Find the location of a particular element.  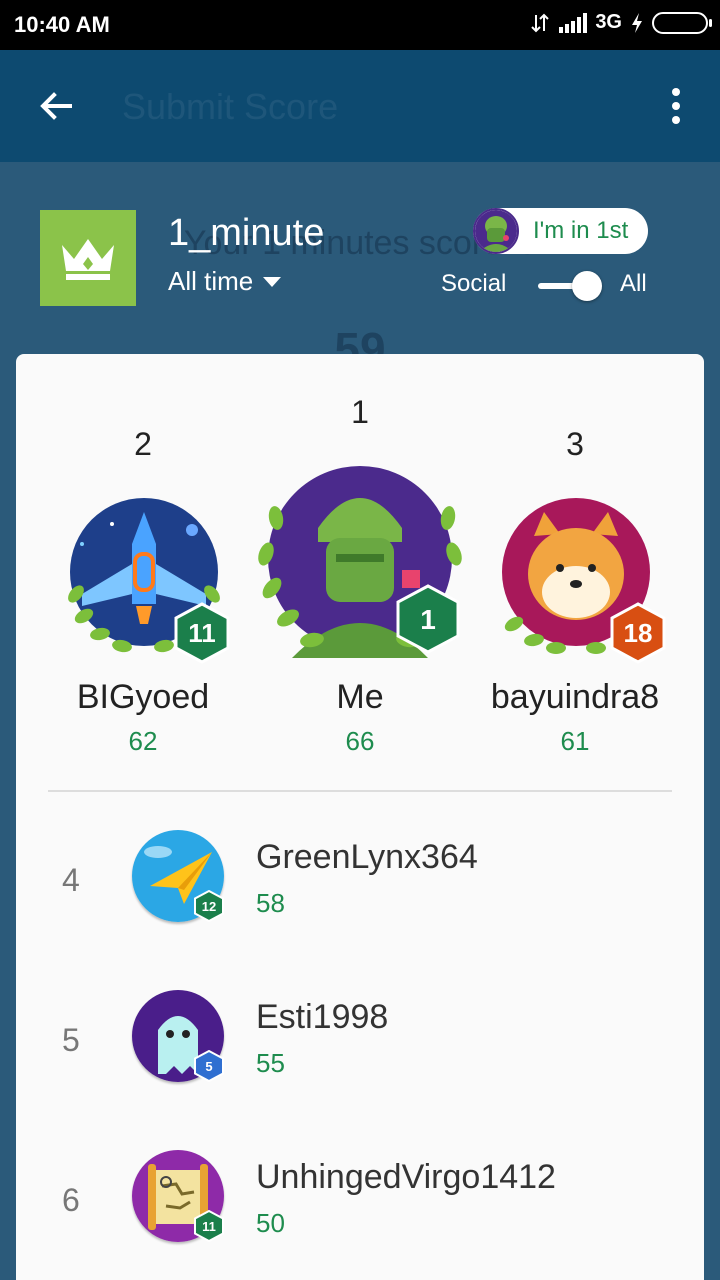

podium-rank: 3 is located at coordinates (575, 444).